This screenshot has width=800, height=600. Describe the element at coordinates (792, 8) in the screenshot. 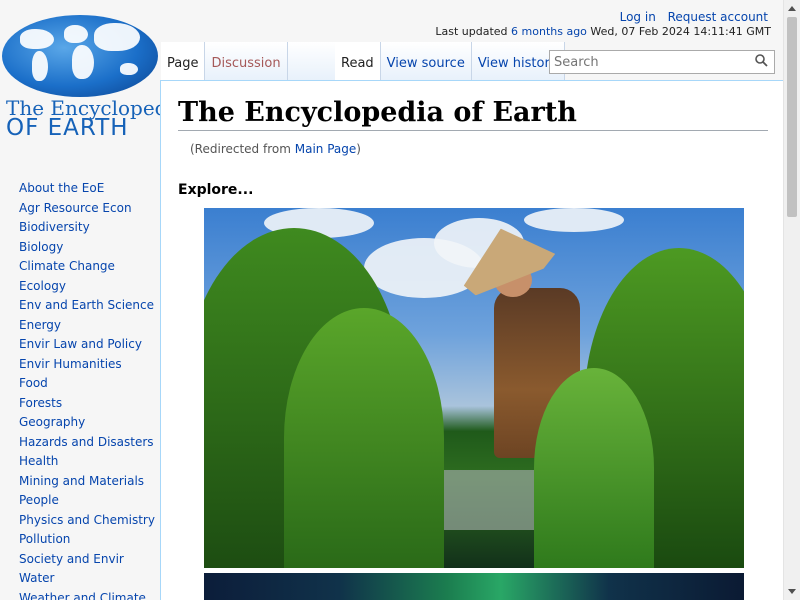

I see `scroll-up-arrow-icon` at that location.